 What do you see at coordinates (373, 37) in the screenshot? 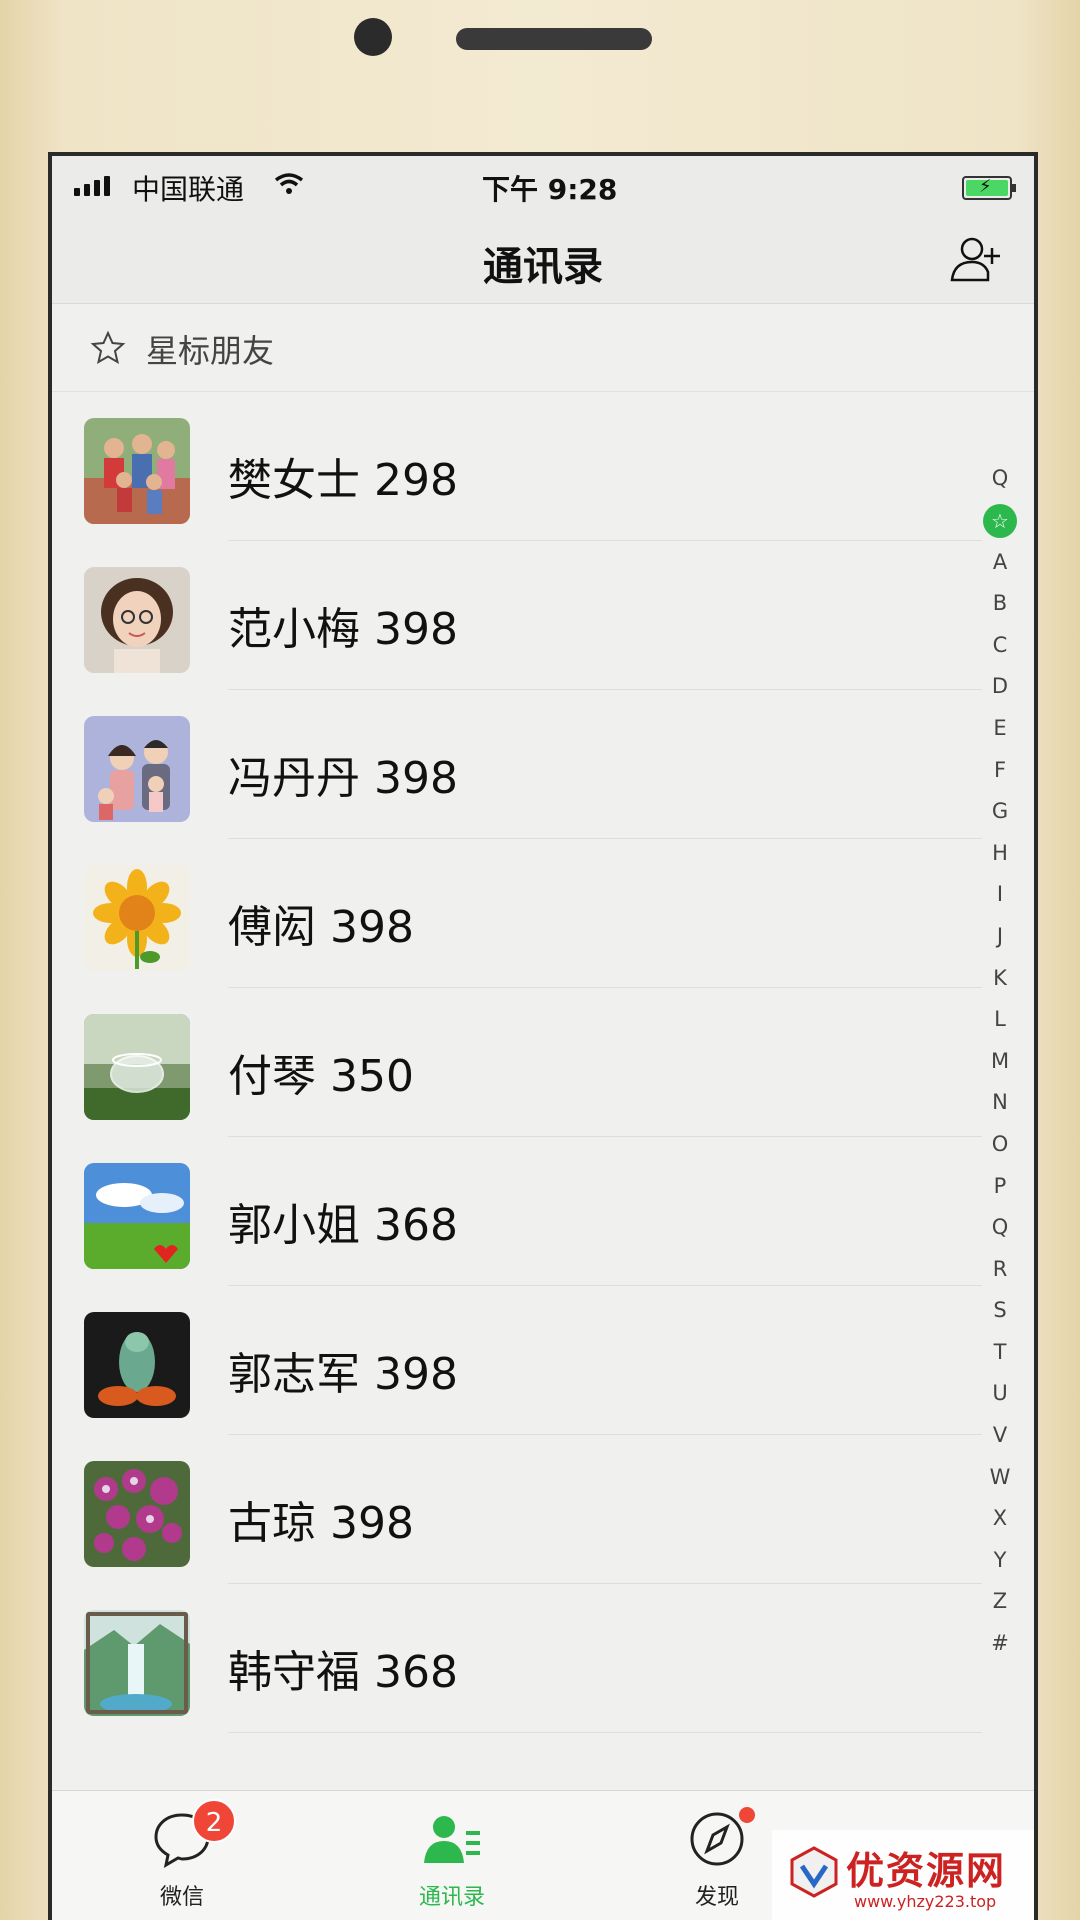
I see `front-camera` at bounding box center [373, 37].